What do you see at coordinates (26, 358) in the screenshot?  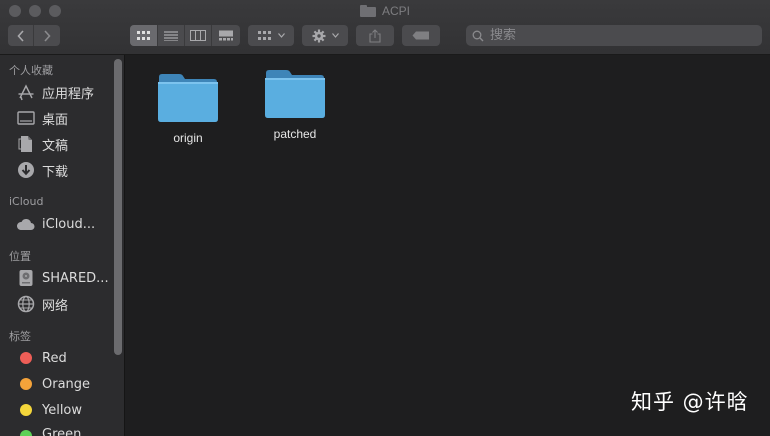 I see `red-tag-dot` at bounding box center [26, 358].